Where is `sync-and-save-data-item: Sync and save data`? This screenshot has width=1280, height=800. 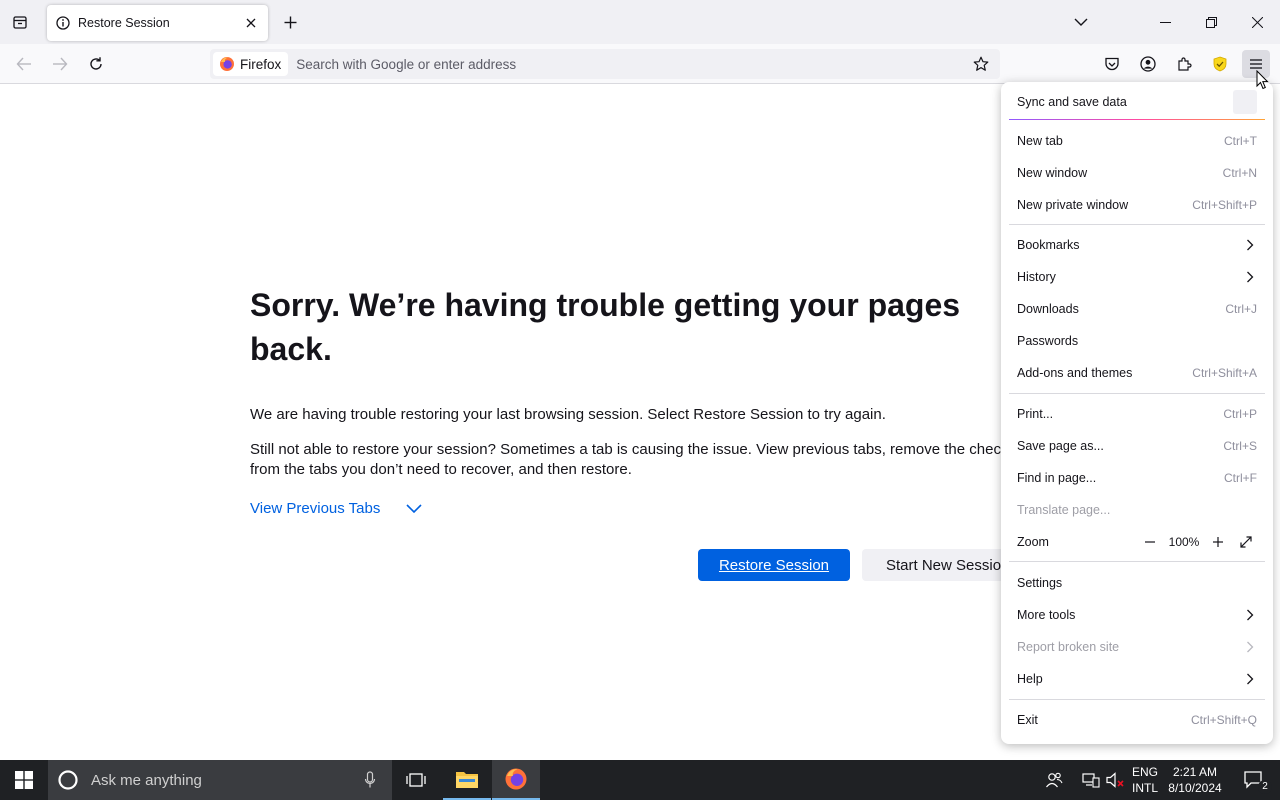 sync-and-save-data-item: Sync and save data is located at coordinates (1137, 102).